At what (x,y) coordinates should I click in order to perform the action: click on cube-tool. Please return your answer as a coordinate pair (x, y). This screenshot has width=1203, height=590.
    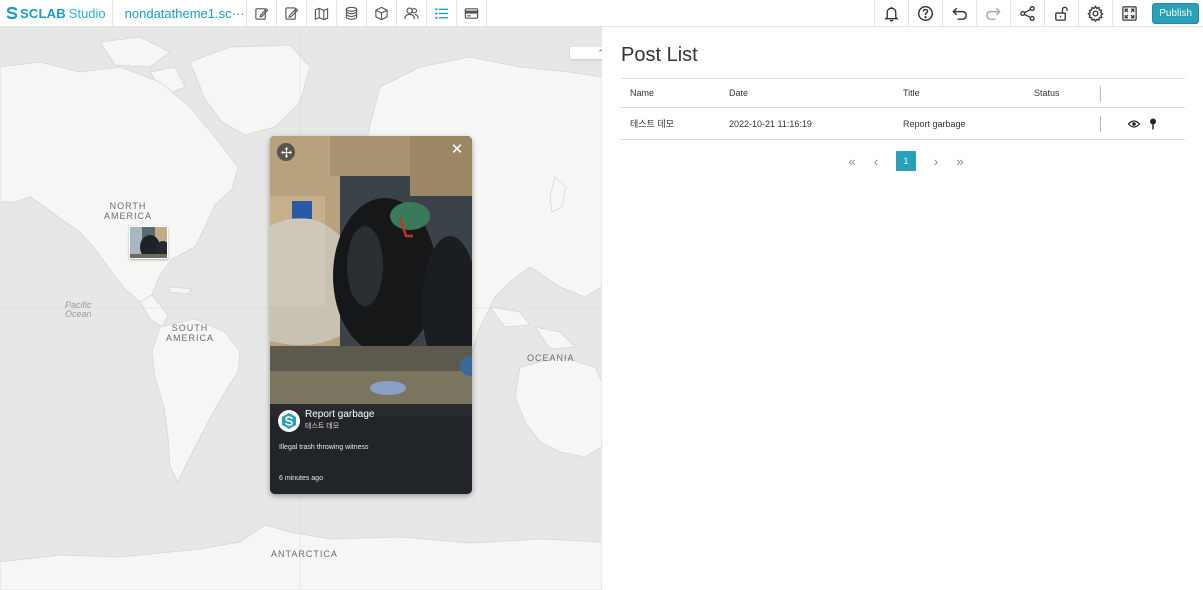
    Looking at the image, I should click on (382, 13).